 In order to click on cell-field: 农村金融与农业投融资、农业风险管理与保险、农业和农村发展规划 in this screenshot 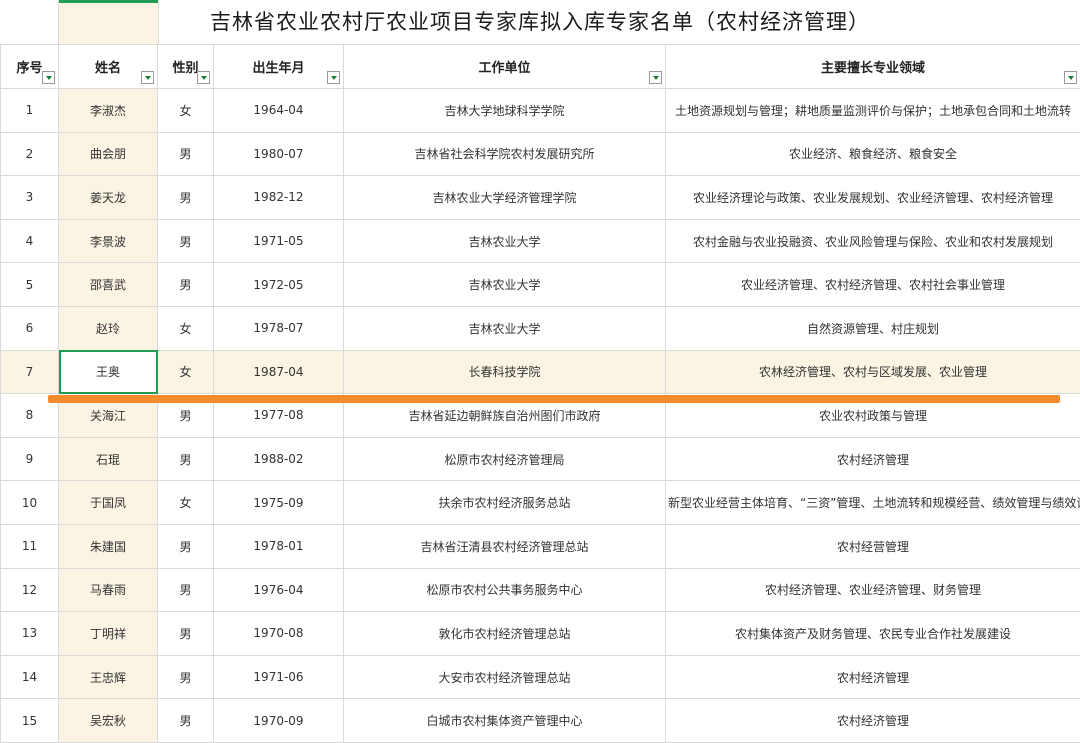, I will do `click(873, 241)`.